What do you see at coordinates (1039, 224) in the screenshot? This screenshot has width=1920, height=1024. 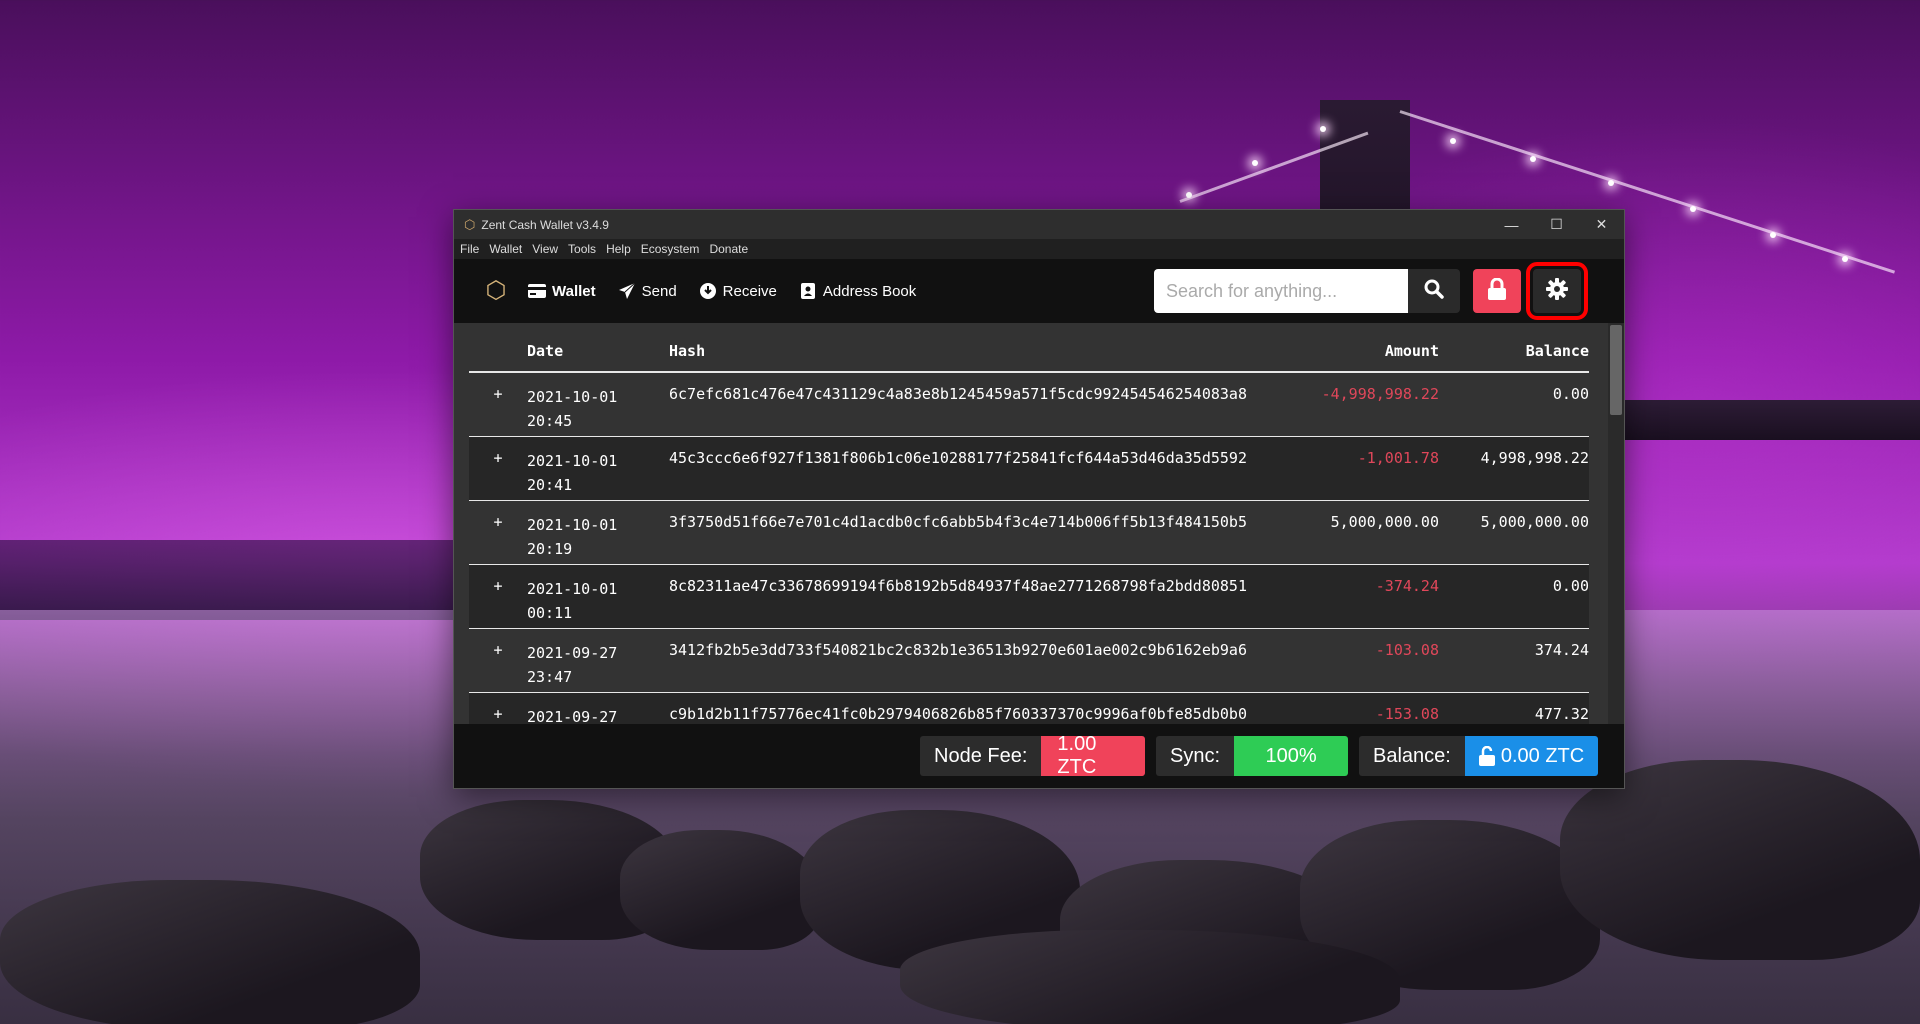 I see `window-titlebar: ⬡ Zent Cash Wallet v3.4.9 — ☐ ✕` at bounding box center [1039, 224].